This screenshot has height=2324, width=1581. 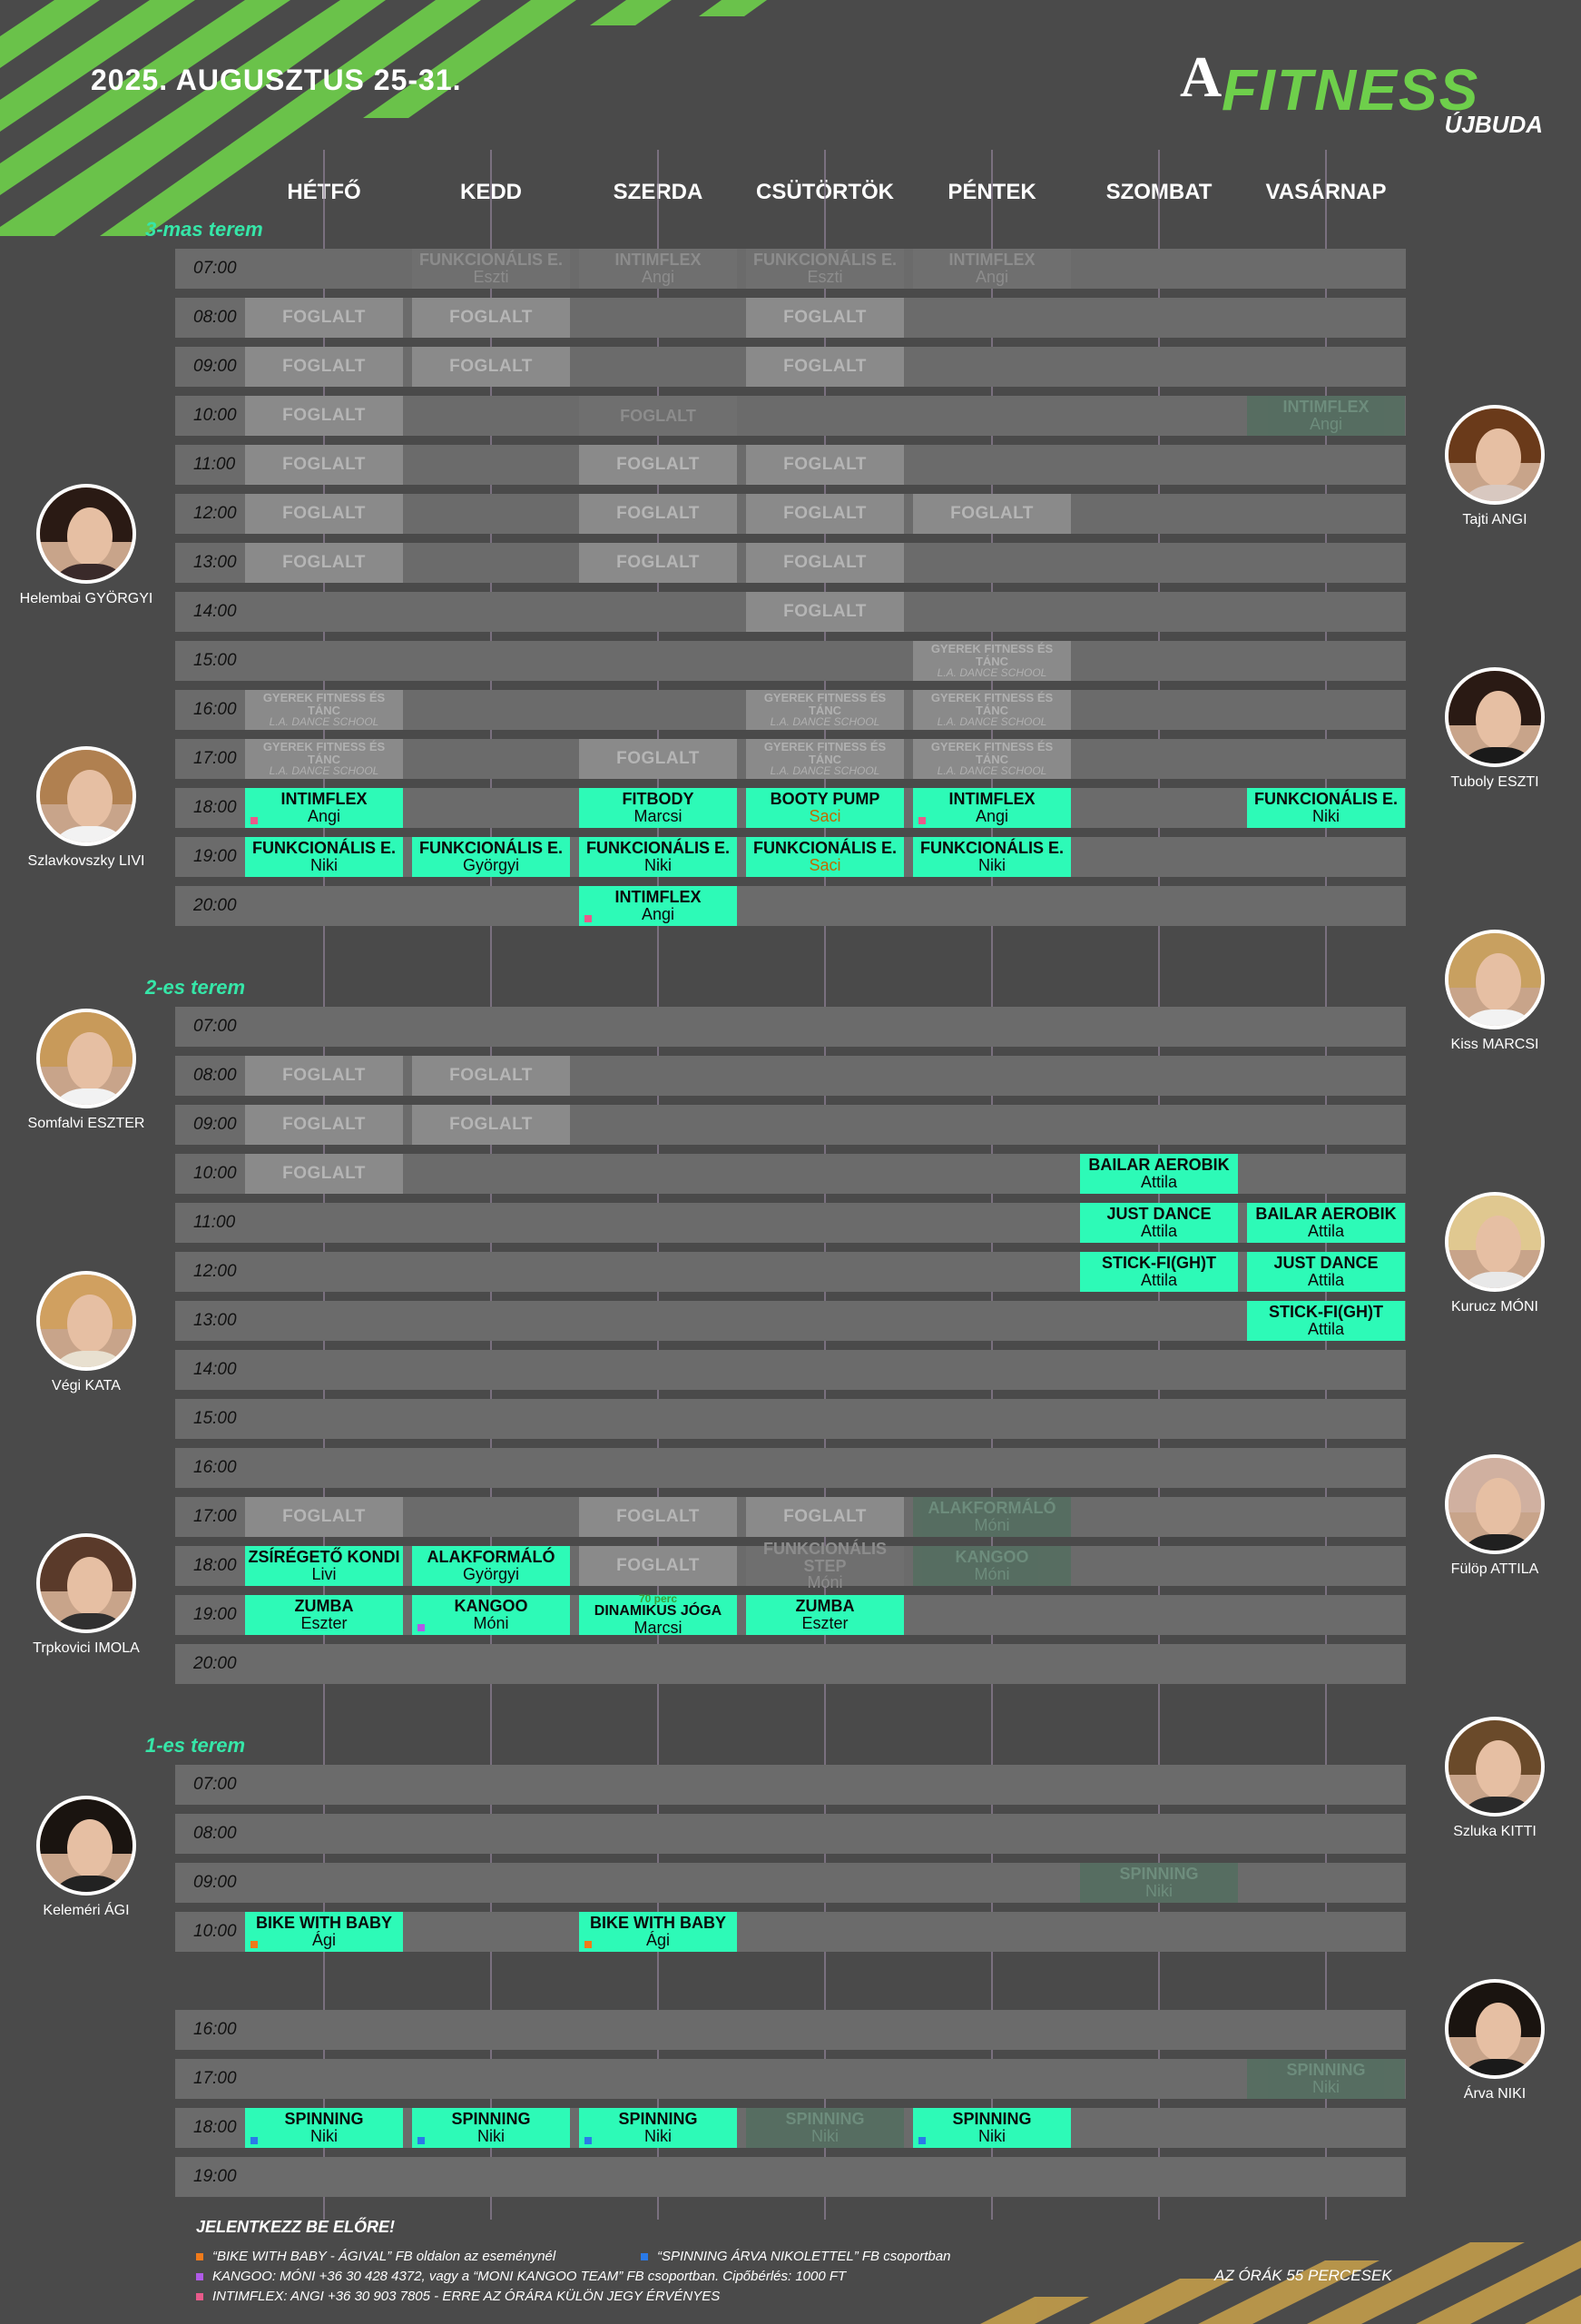 What do you see at coordinates (1495, 1516) in the screenshot?
I see `trainer-card: Fülöp ATTILA` at bounding box center [1495, 1516].